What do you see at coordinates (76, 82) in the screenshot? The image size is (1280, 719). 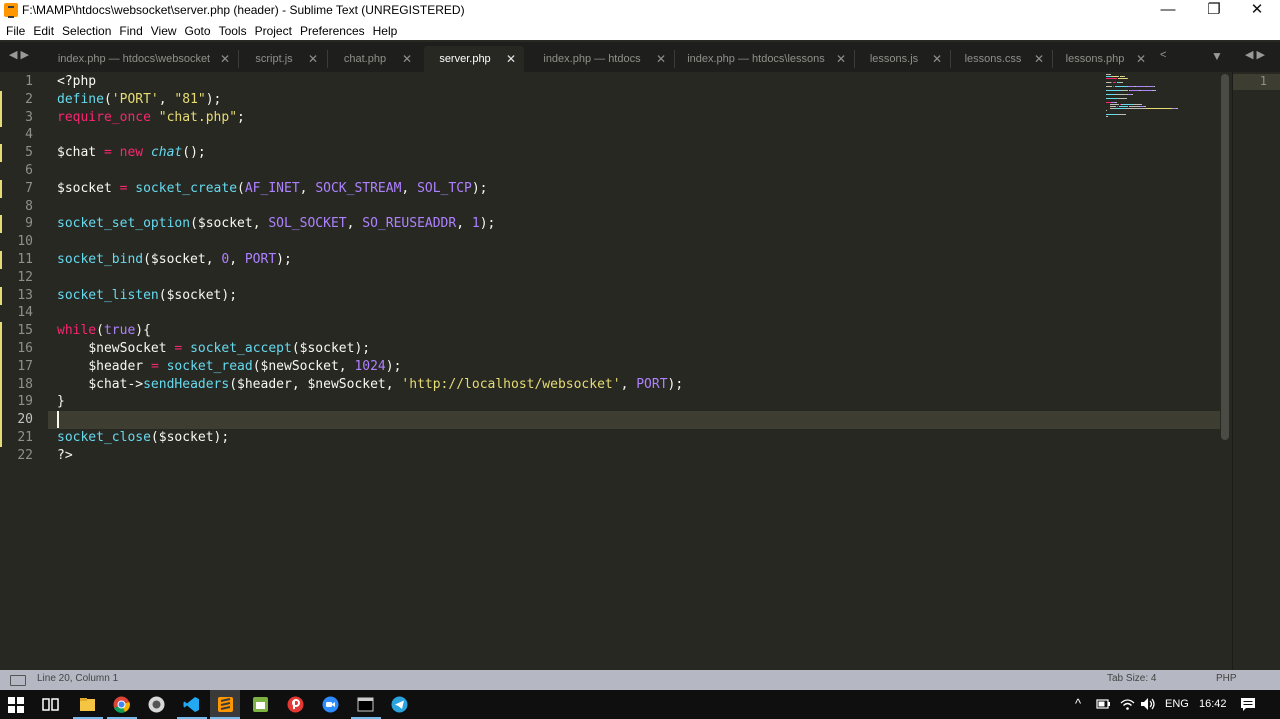 I see `code-line: <?php` at bounding box center [76, 82].